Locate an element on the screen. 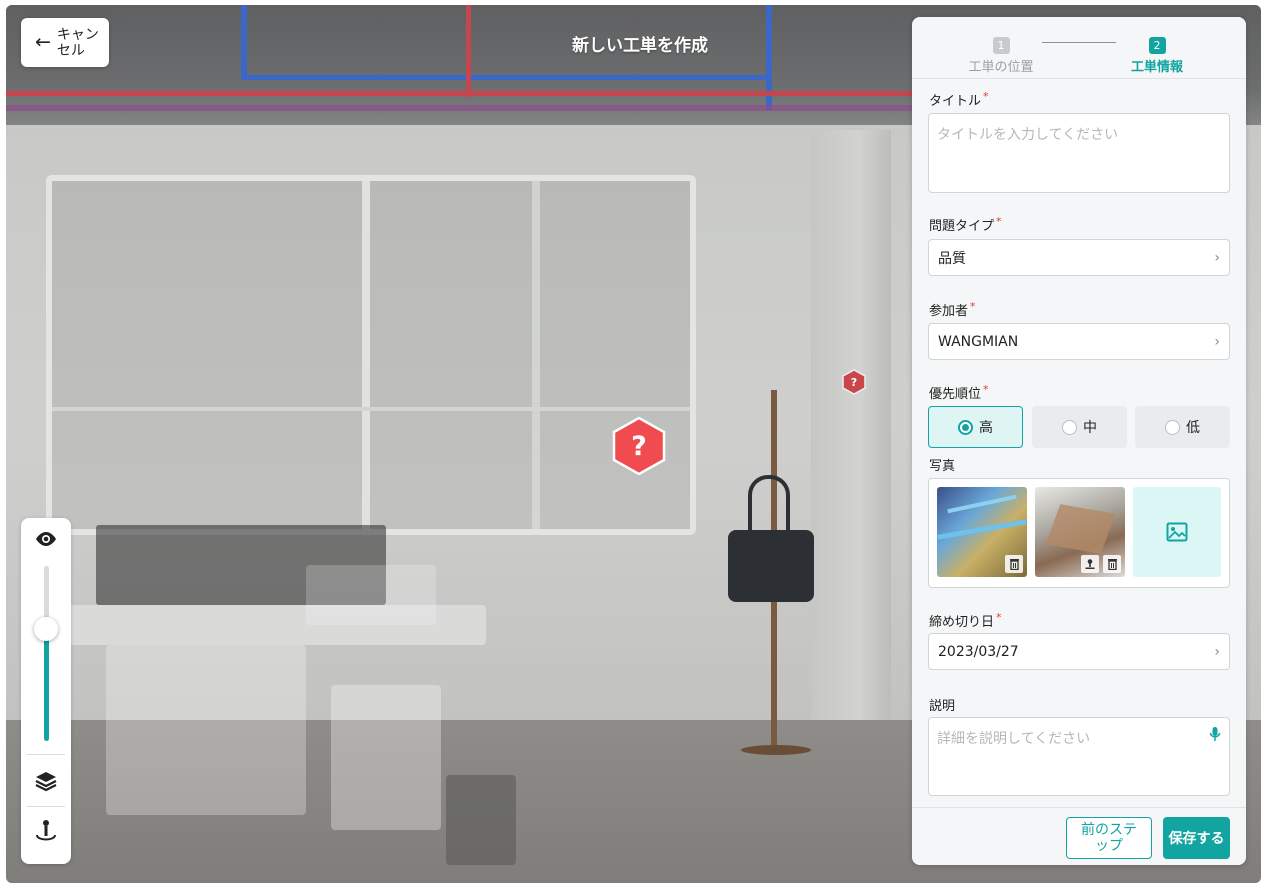 The height and width of the screenshot is (890, 1267). bag-strap is located at coordinates (769, 505).